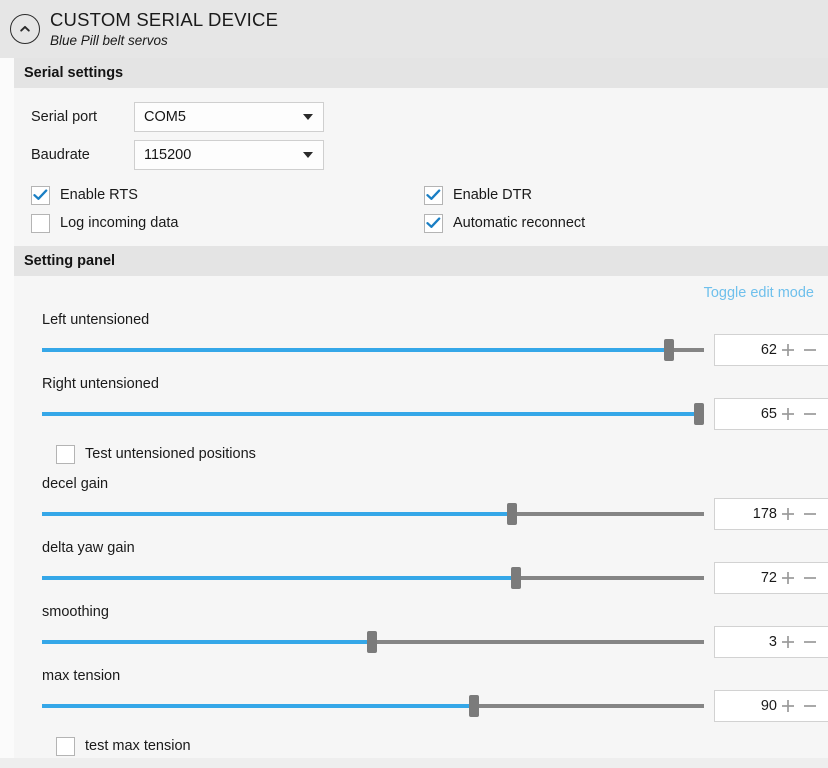 Image resolution: width=828 pixels, height=768 pixels. I want to click on checkbox-enable-rts: Enable RTS, so click(84, 195).